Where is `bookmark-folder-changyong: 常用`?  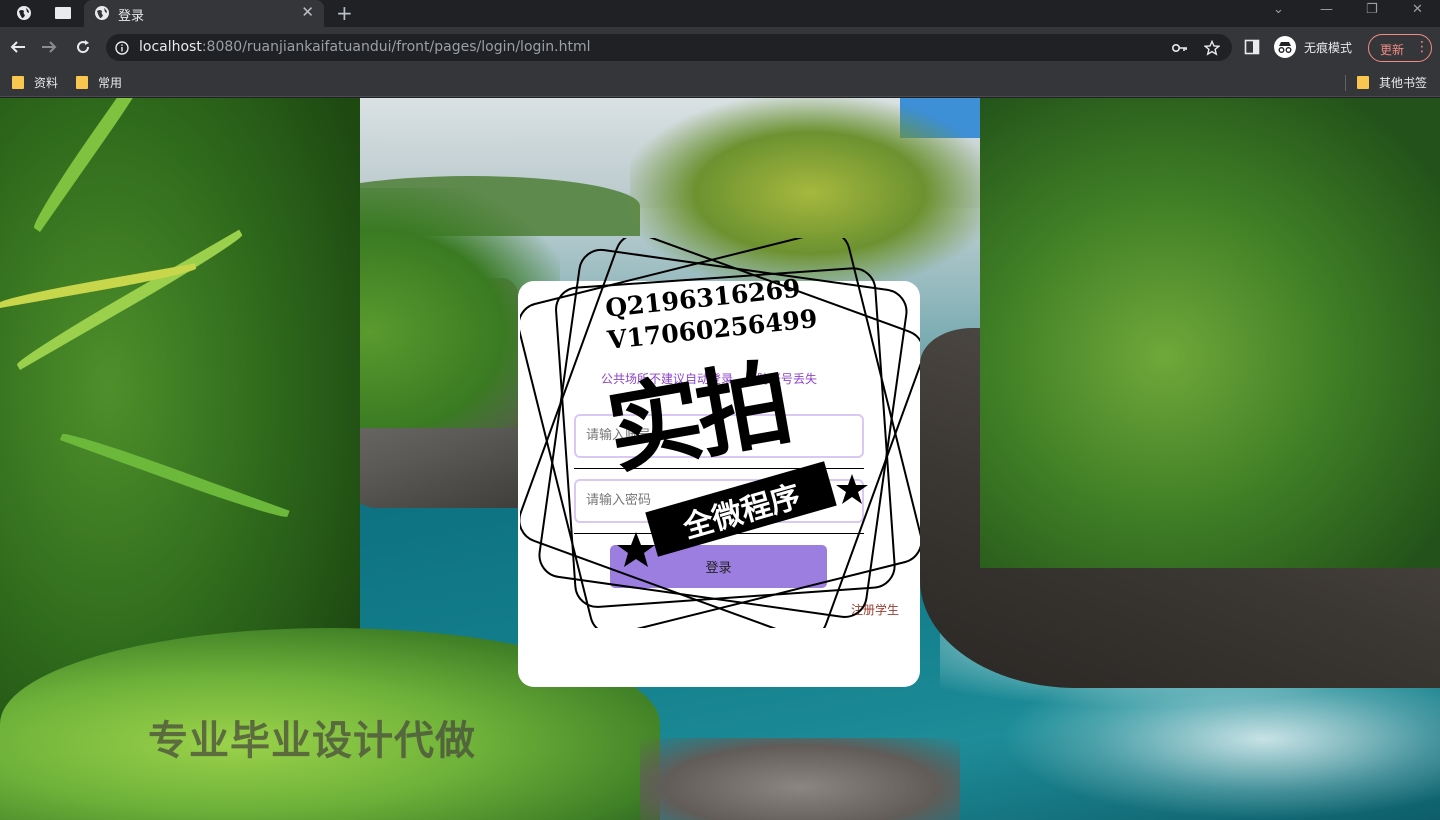
bookmark-folder-changyong: 常用 is located at coordinates (99, 82).